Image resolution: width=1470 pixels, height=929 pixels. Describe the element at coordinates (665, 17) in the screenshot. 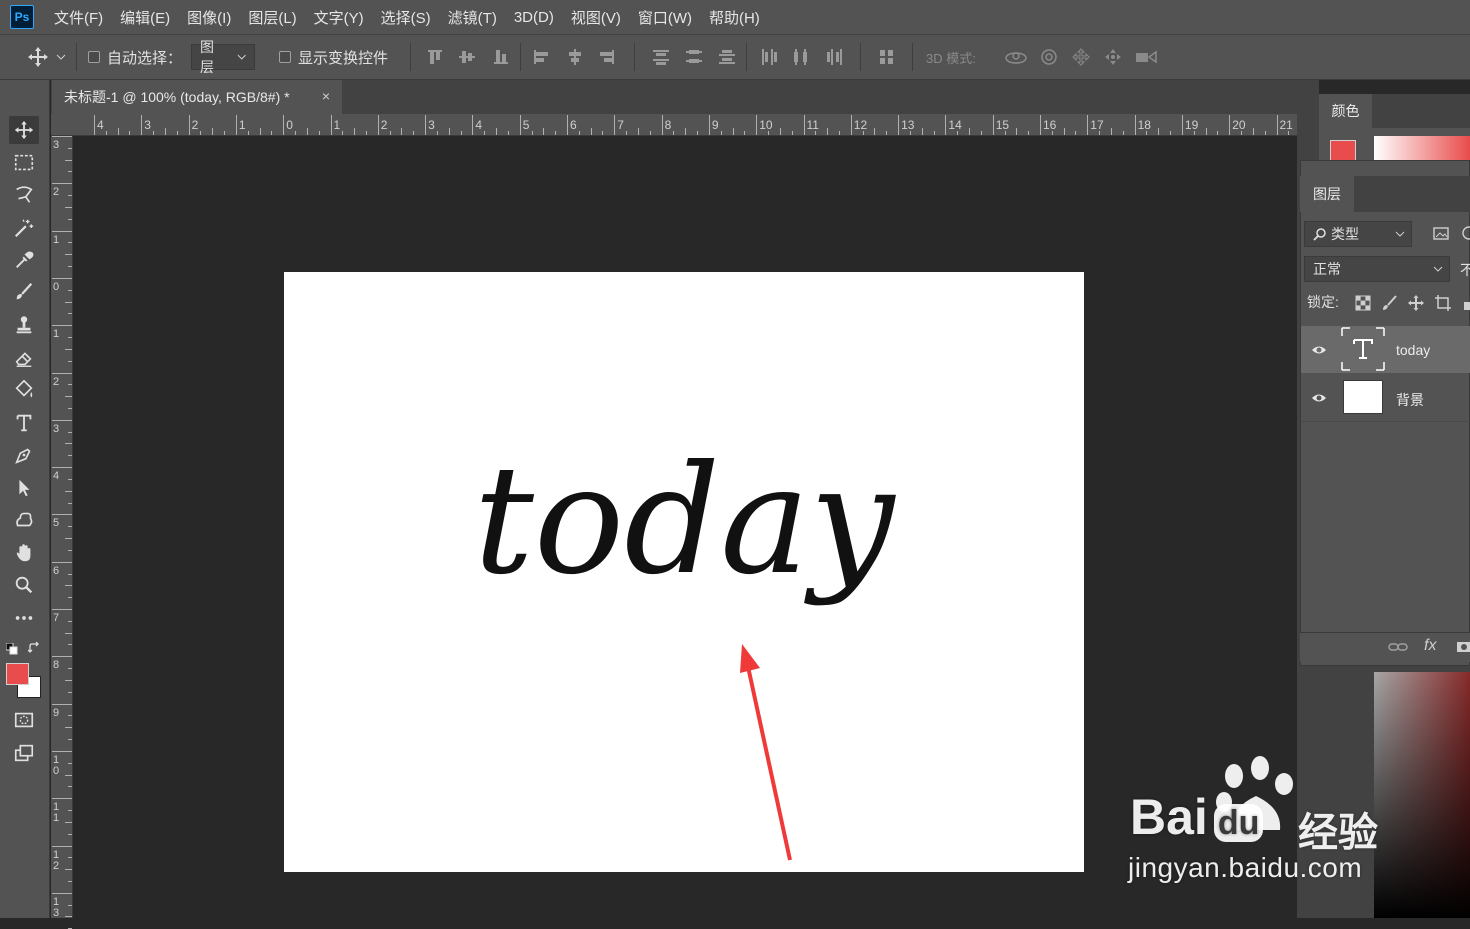

I see `menu-window: 窗口(W)` at that location.